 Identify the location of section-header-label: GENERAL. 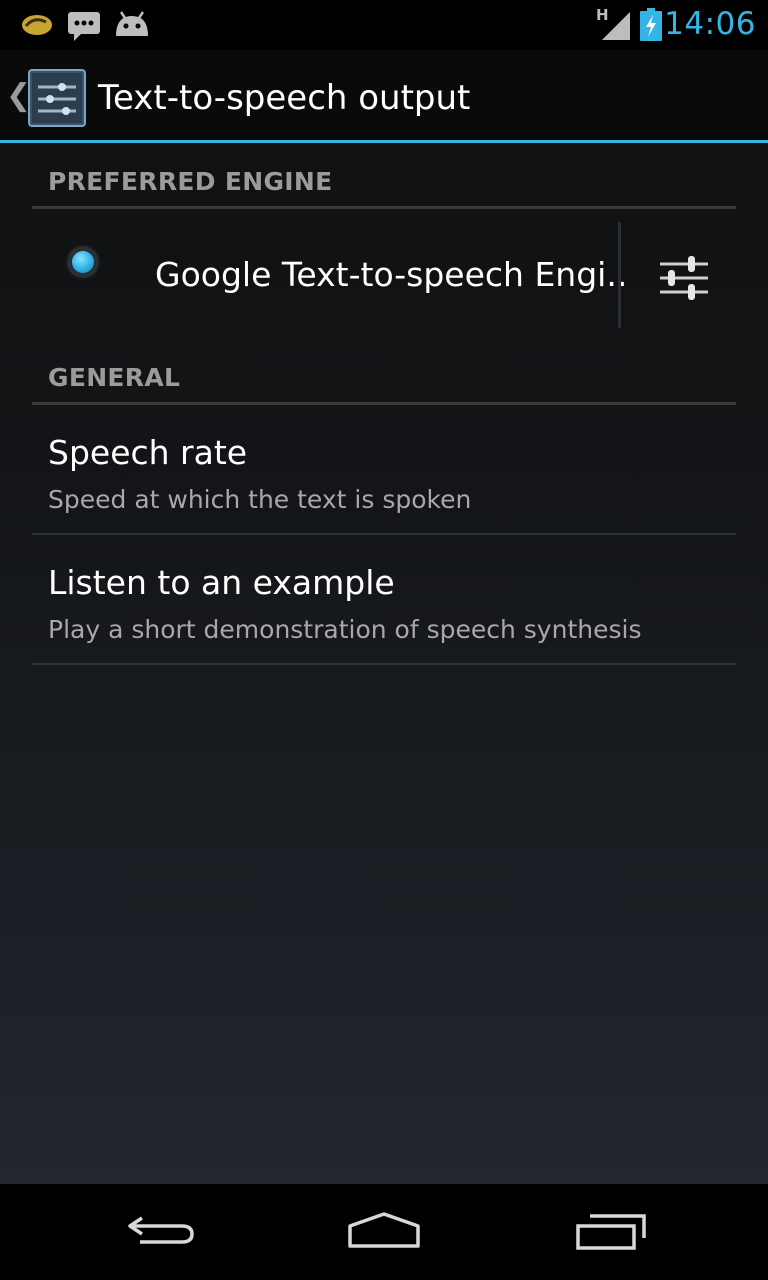
(114, 377).